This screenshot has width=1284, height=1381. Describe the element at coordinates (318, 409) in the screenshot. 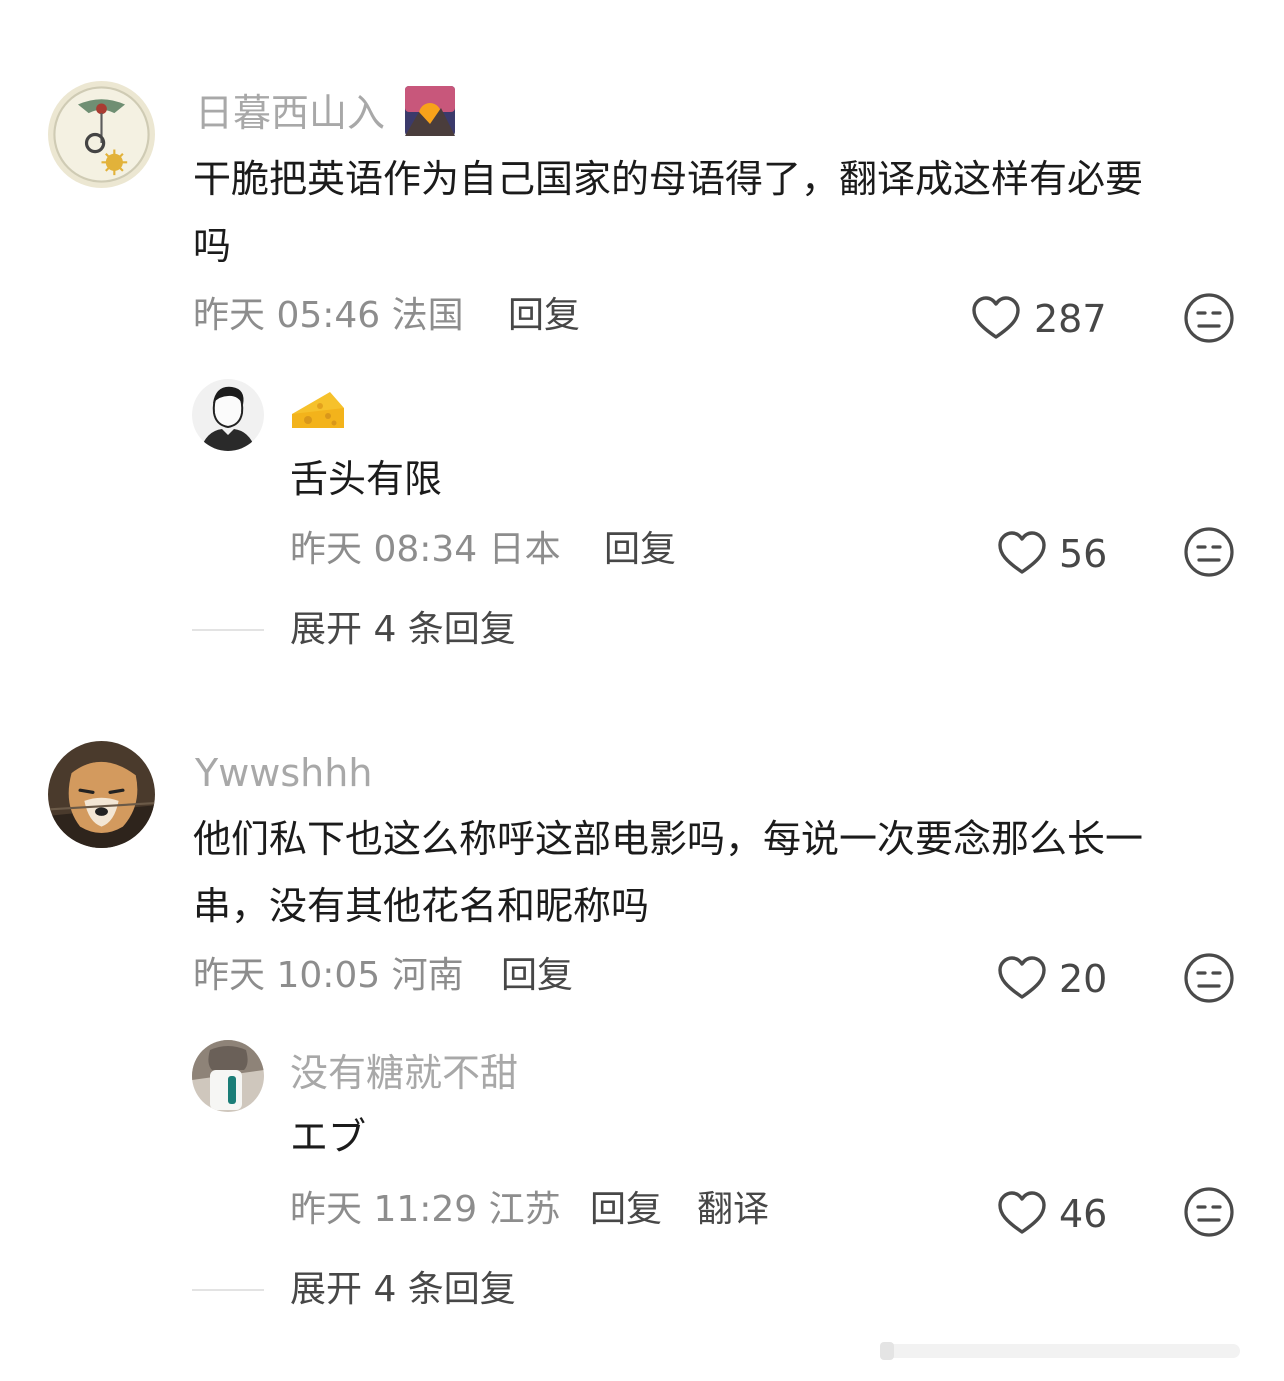

I see `cheese-emoji-icon` at that location.